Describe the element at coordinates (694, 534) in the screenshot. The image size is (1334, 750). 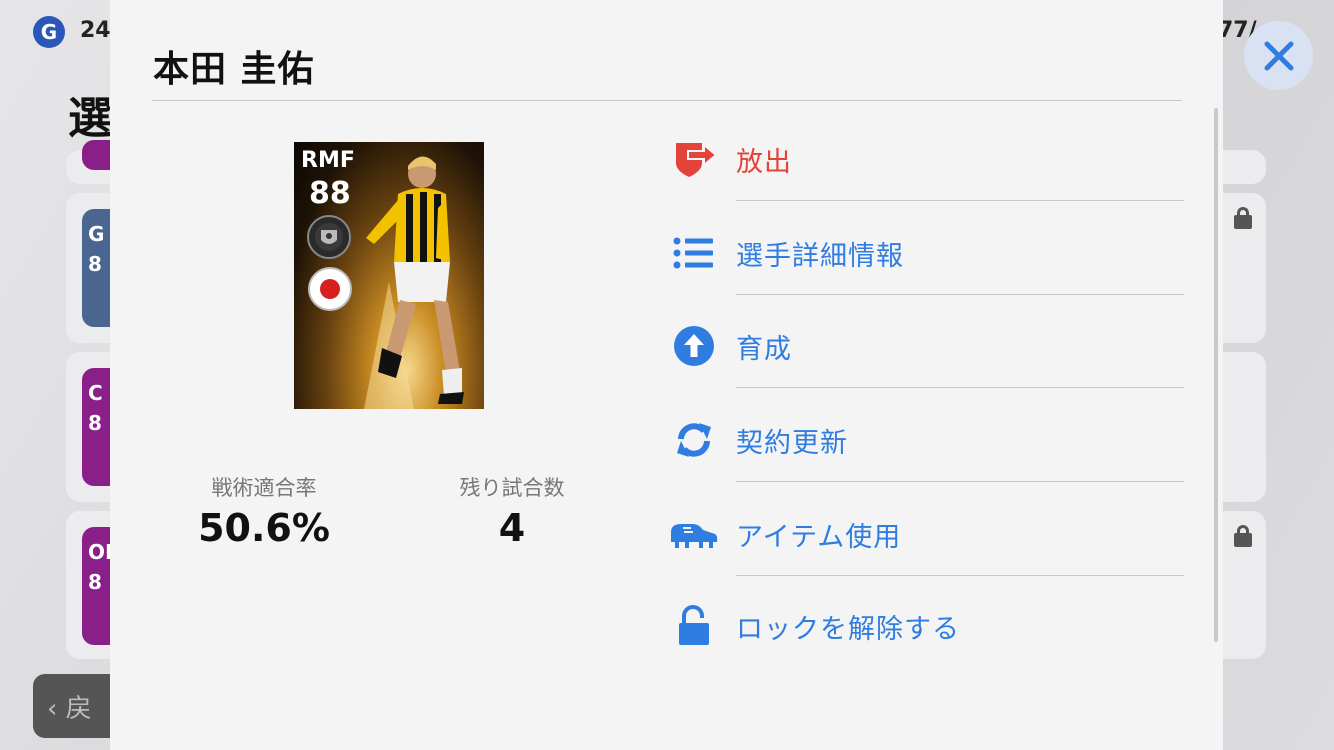
I see `boot-icon` at that location.